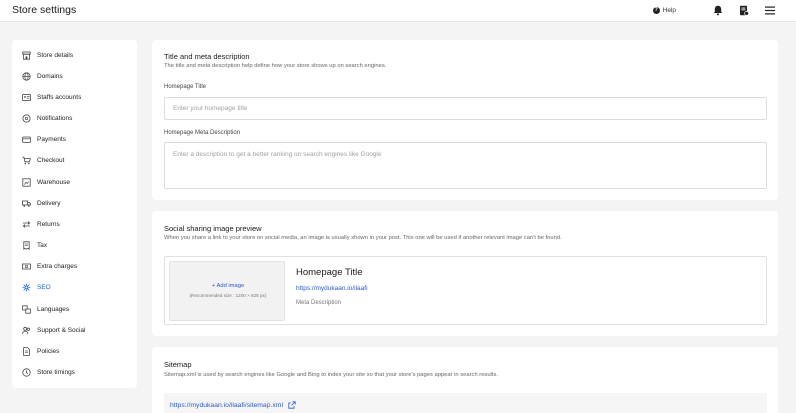 This screenshot has width=796, height=413. I want to click on globe-icon, so click(26, 76).